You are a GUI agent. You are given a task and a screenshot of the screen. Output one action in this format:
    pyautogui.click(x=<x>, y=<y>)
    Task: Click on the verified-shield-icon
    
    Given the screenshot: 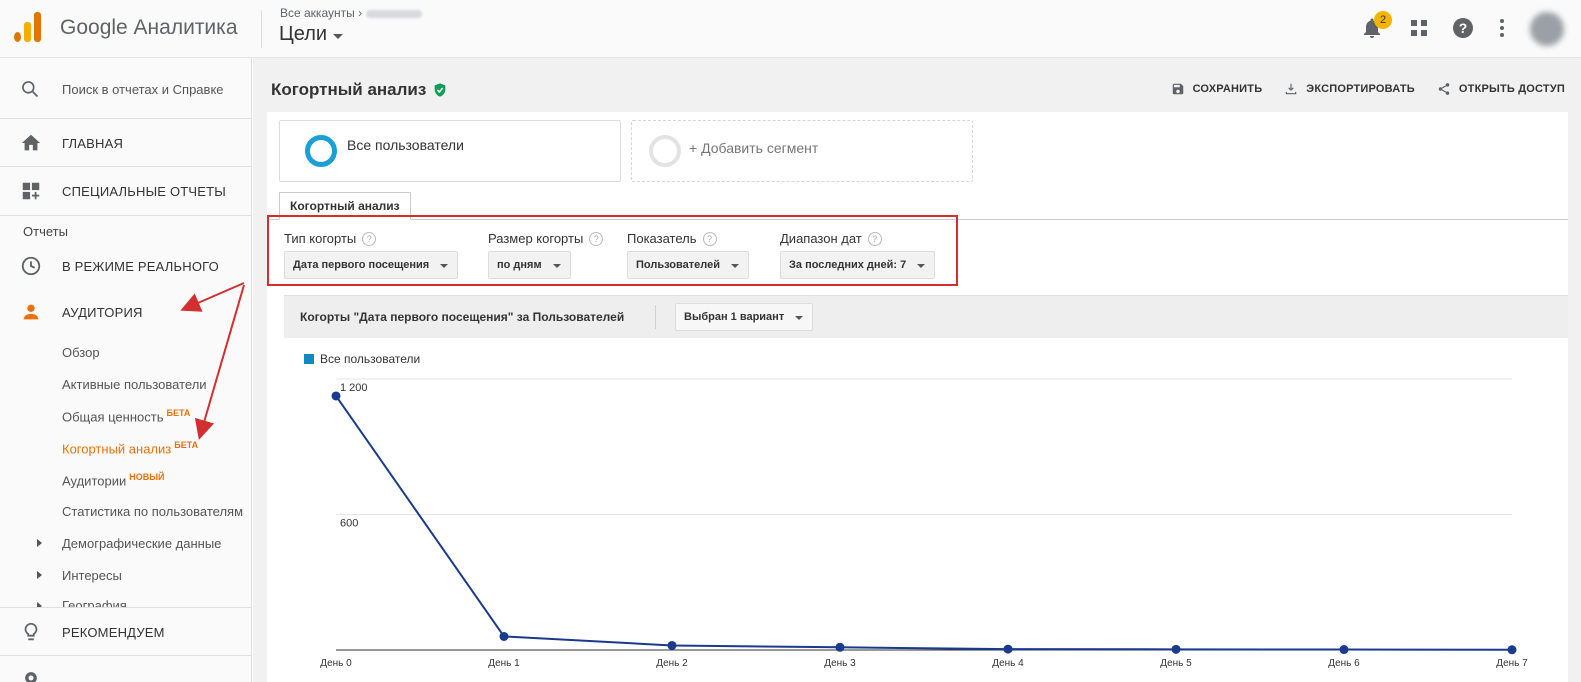 What is the action you would take?
    pyautogui.click(x=440, y=90)
    